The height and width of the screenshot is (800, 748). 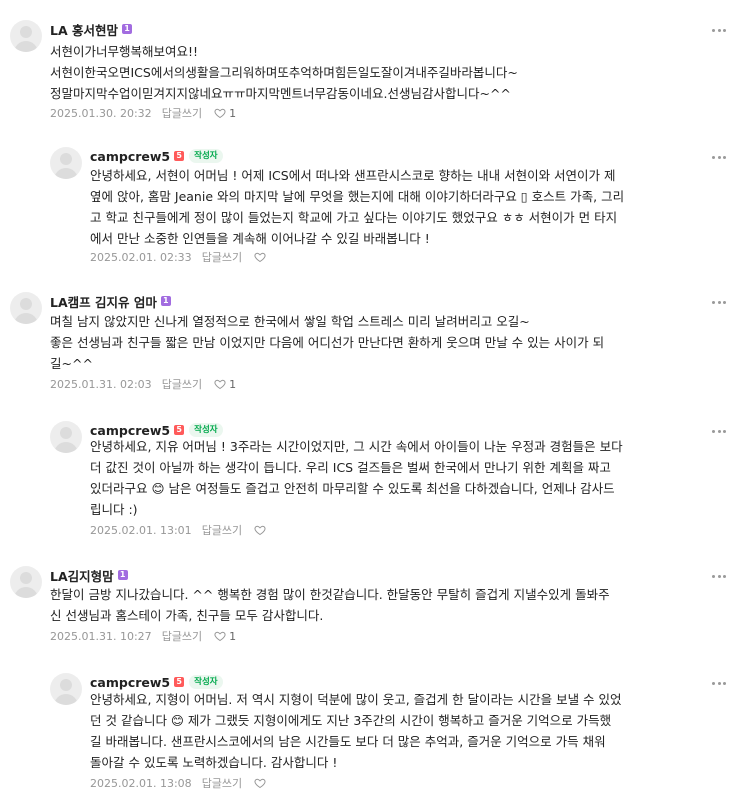 I want to click on comment-line: 신 선생님과 홈스테이 가족, 친구들 모두 감사합니다., so click(x=187, y=615).